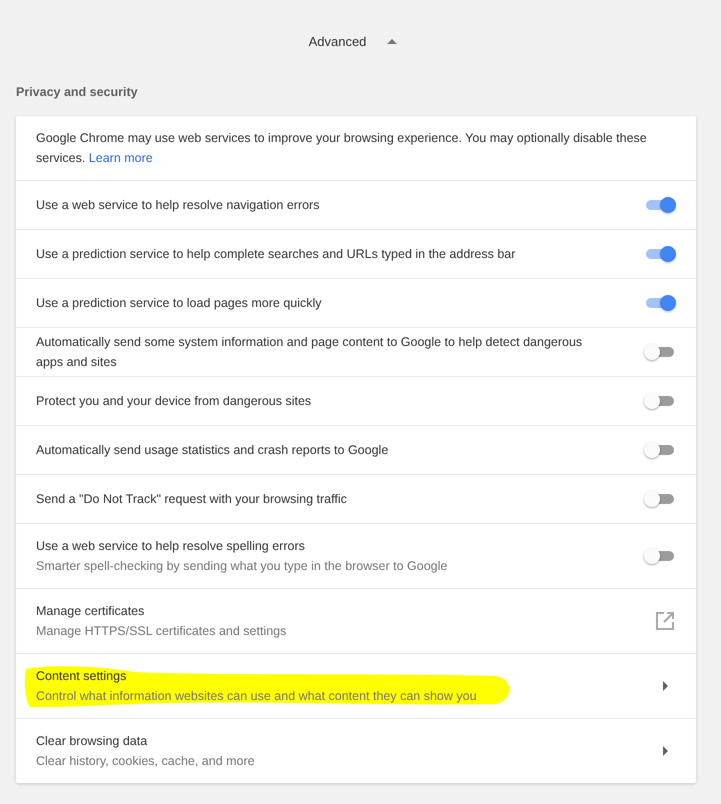 The height and width of the screenshot is (804, 721). I want to click on setting-description: Smarter spell-checking by sending what you type in the browser to Google, so click(242, 566).